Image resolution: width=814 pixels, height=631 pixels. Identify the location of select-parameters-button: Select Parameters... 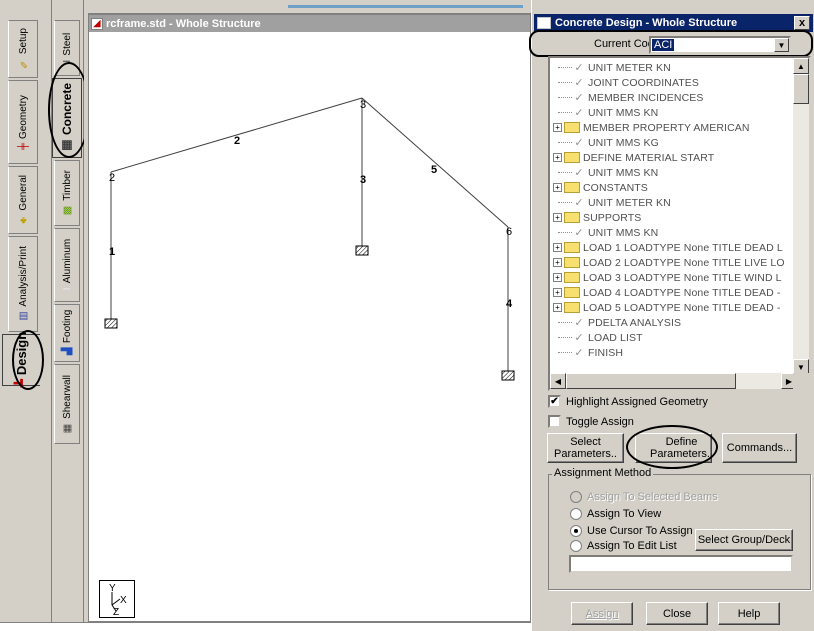
(585, 448).